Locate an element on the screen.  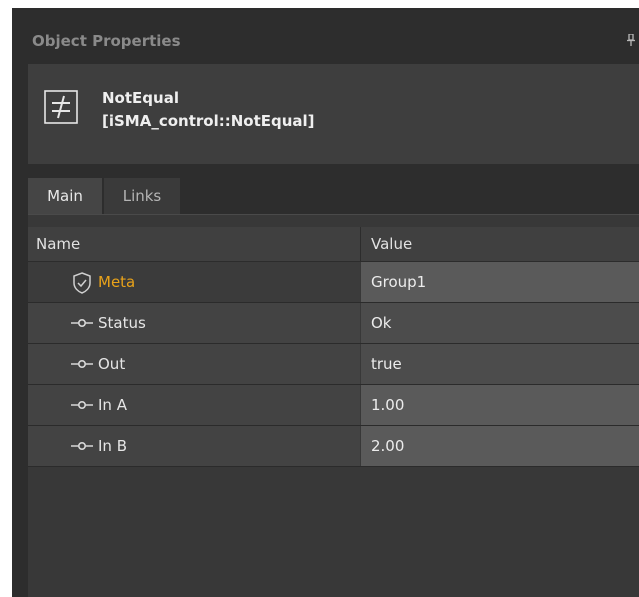
property-row-in-a: In A 1.00 is located at coordinates (333, 405).